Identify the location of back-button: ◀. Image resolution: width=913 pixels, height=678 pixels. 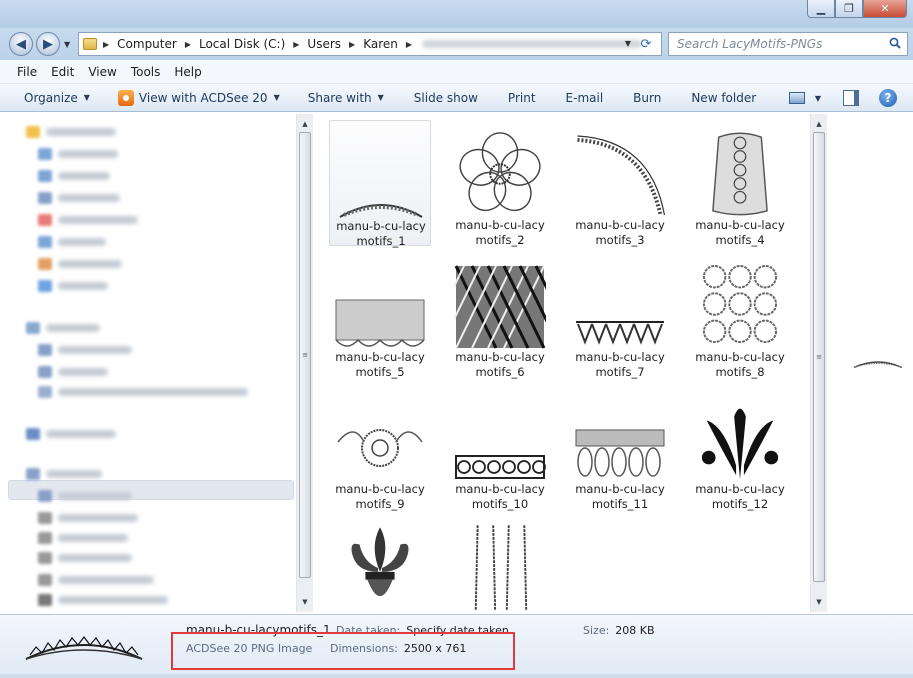
(21, 44).